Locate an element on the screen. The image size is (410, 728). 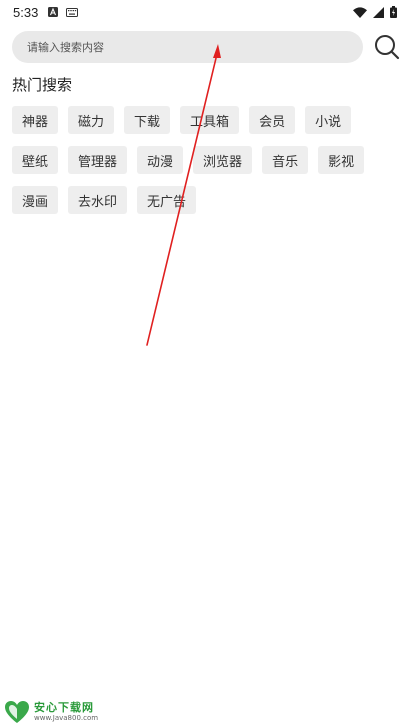
tag-item: 壁纸 is located at coordinates (35, 160).